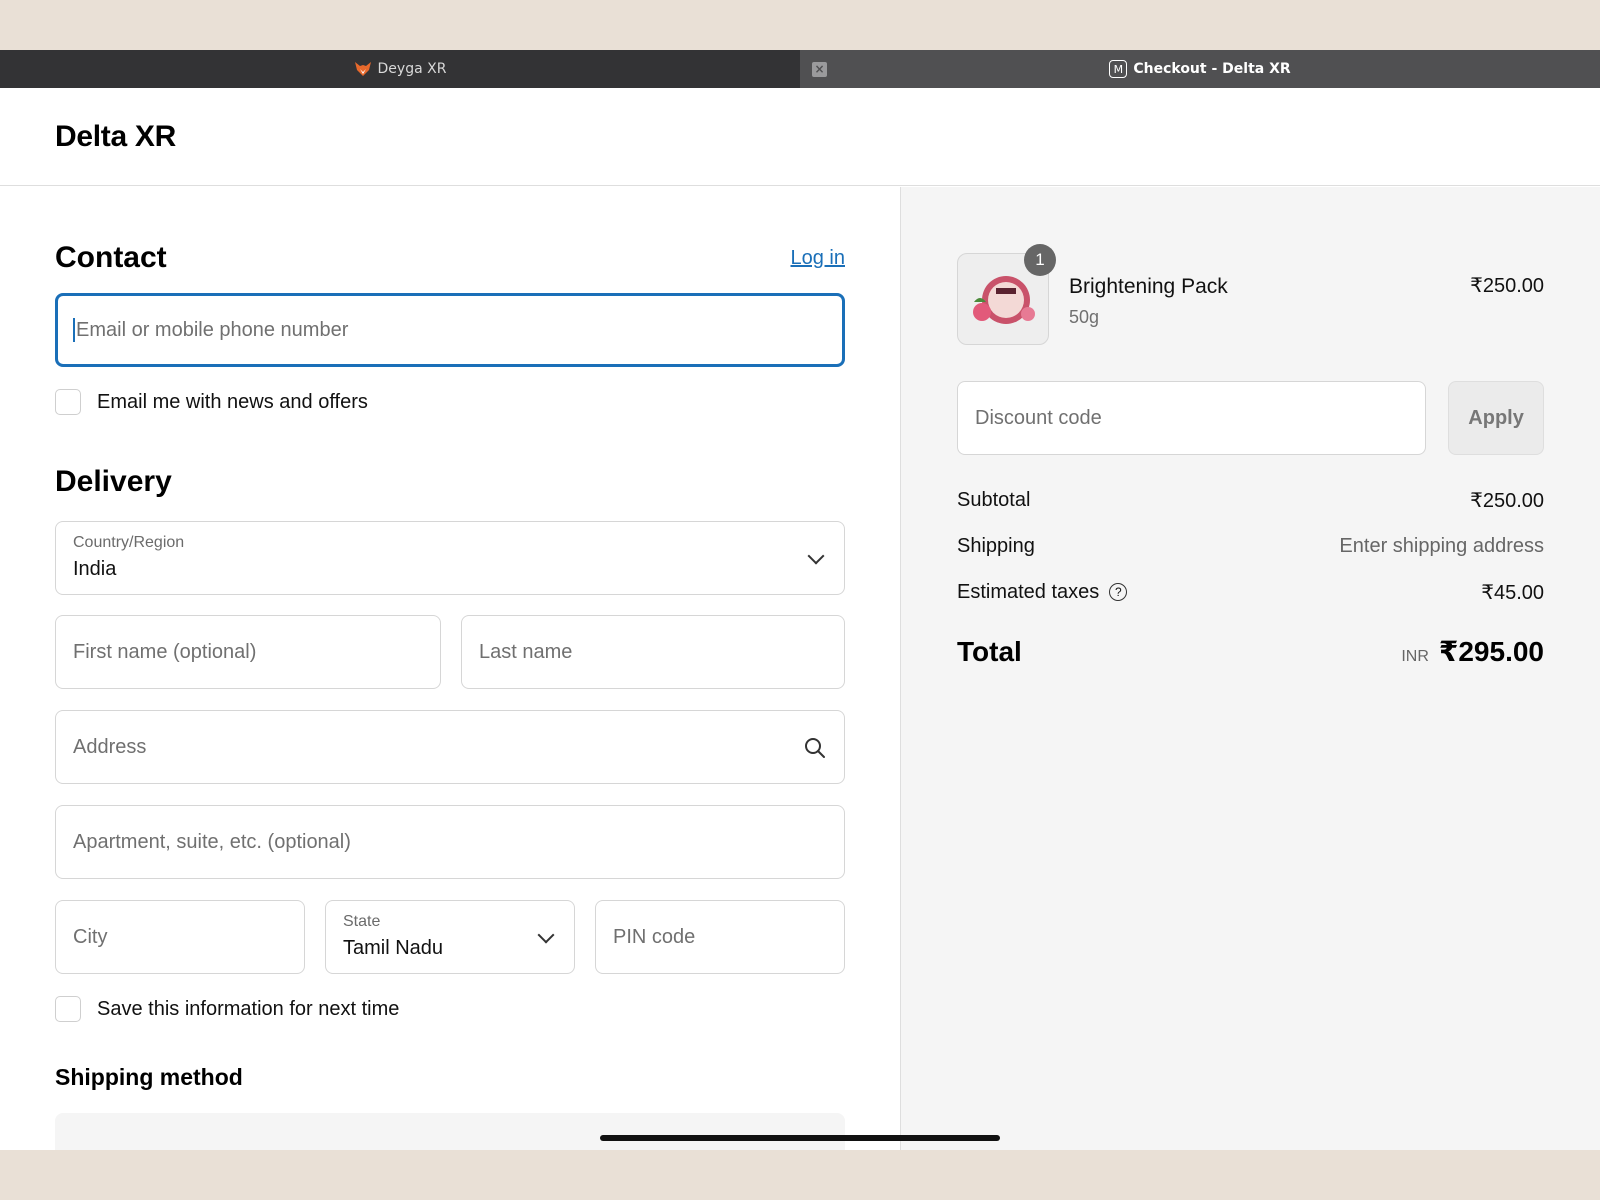 This screenshot has height=1200, width=1600. Describe the element at coordinates (1507, 286) in the screenshot. I see `product-price: ₹250.00` at that location.